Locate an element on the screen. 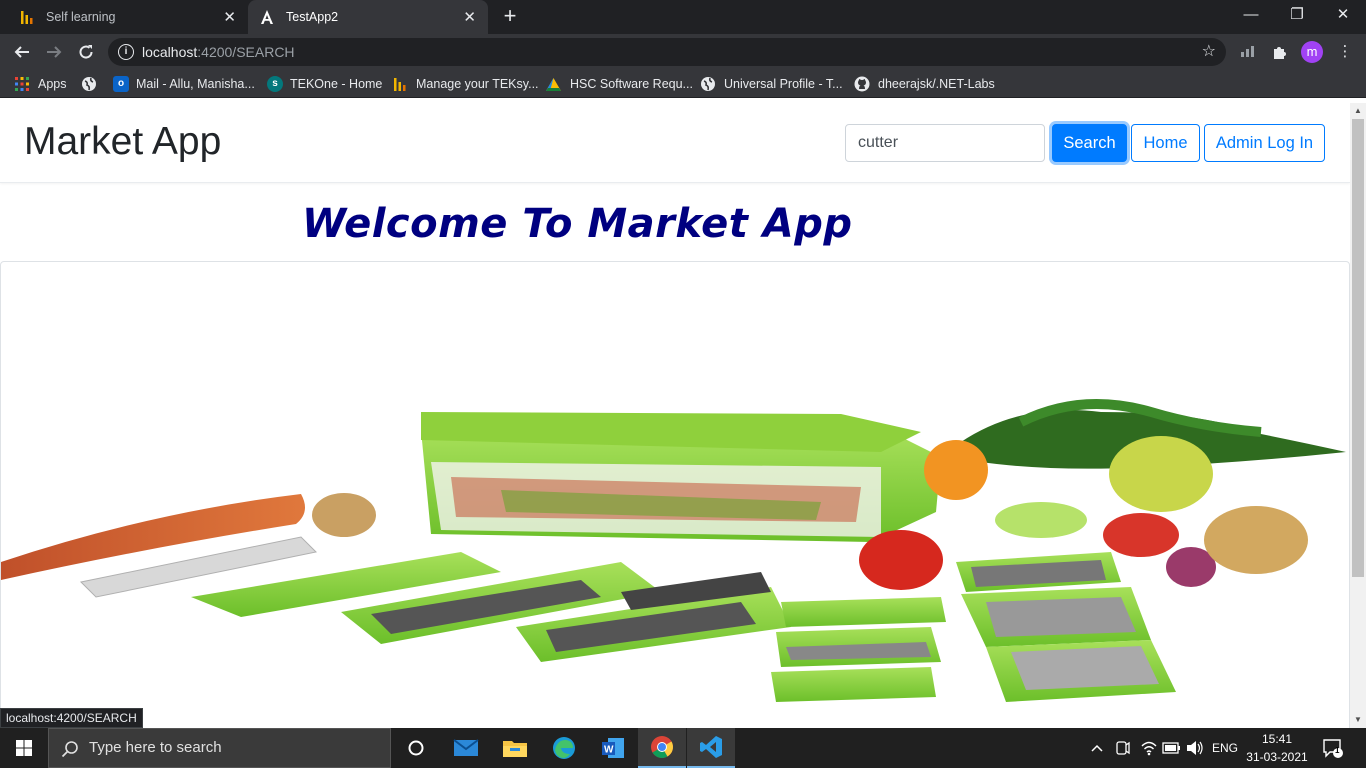  taskbar-word: W is located at coordinates (613, 748).